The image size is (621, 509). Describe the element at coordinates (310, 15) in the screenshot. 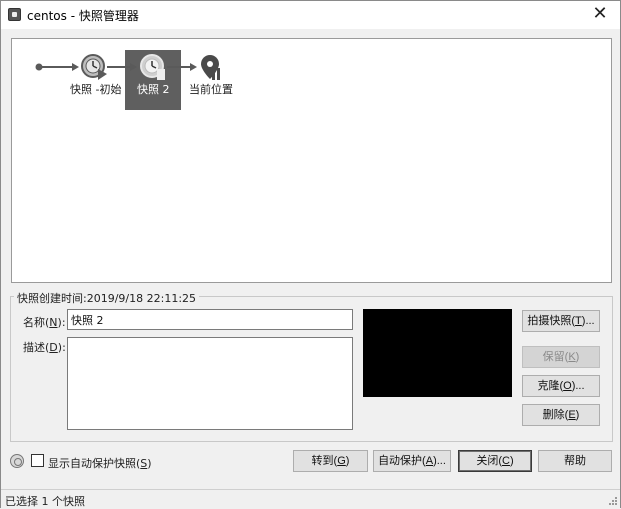

I see `title-bar: centos - 快照管理器 ✕` at that location.